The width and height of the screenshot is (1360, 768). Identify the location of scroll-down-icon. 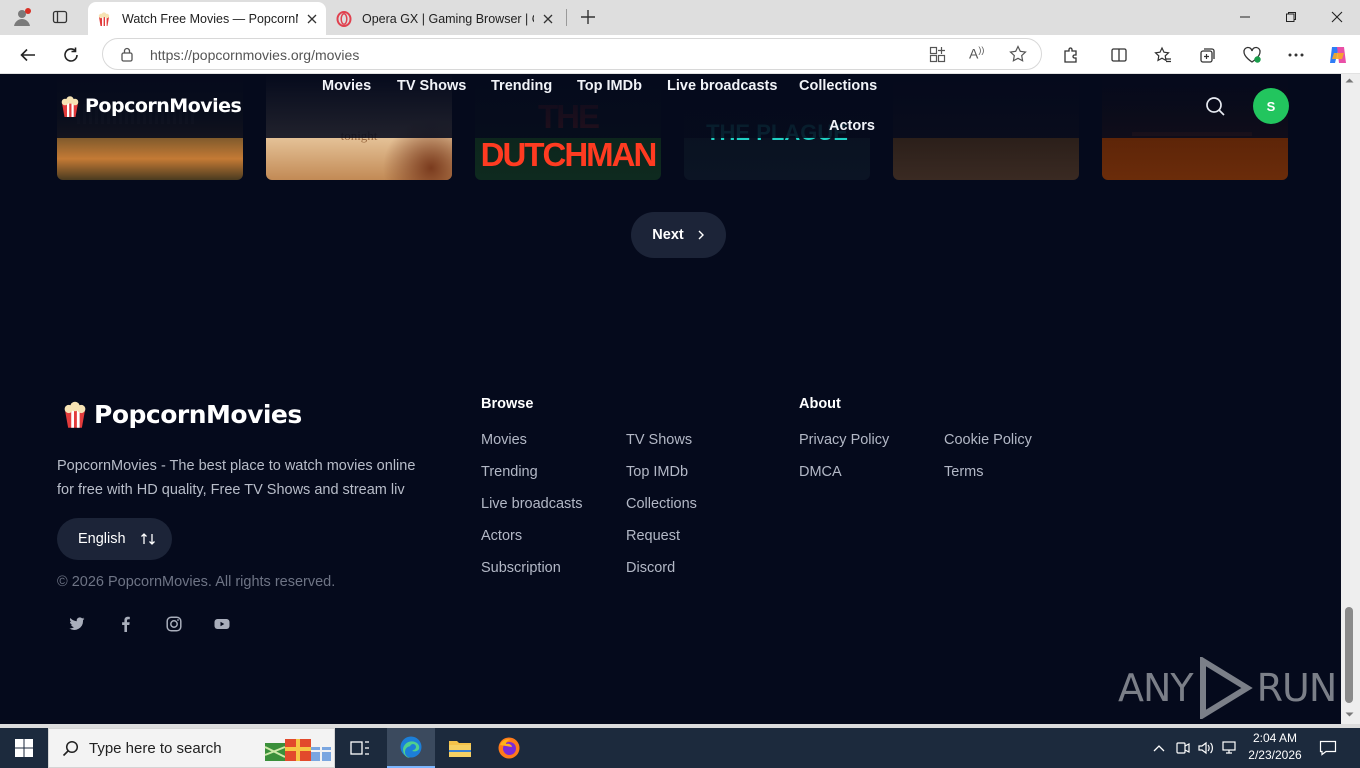
(1349, 715).